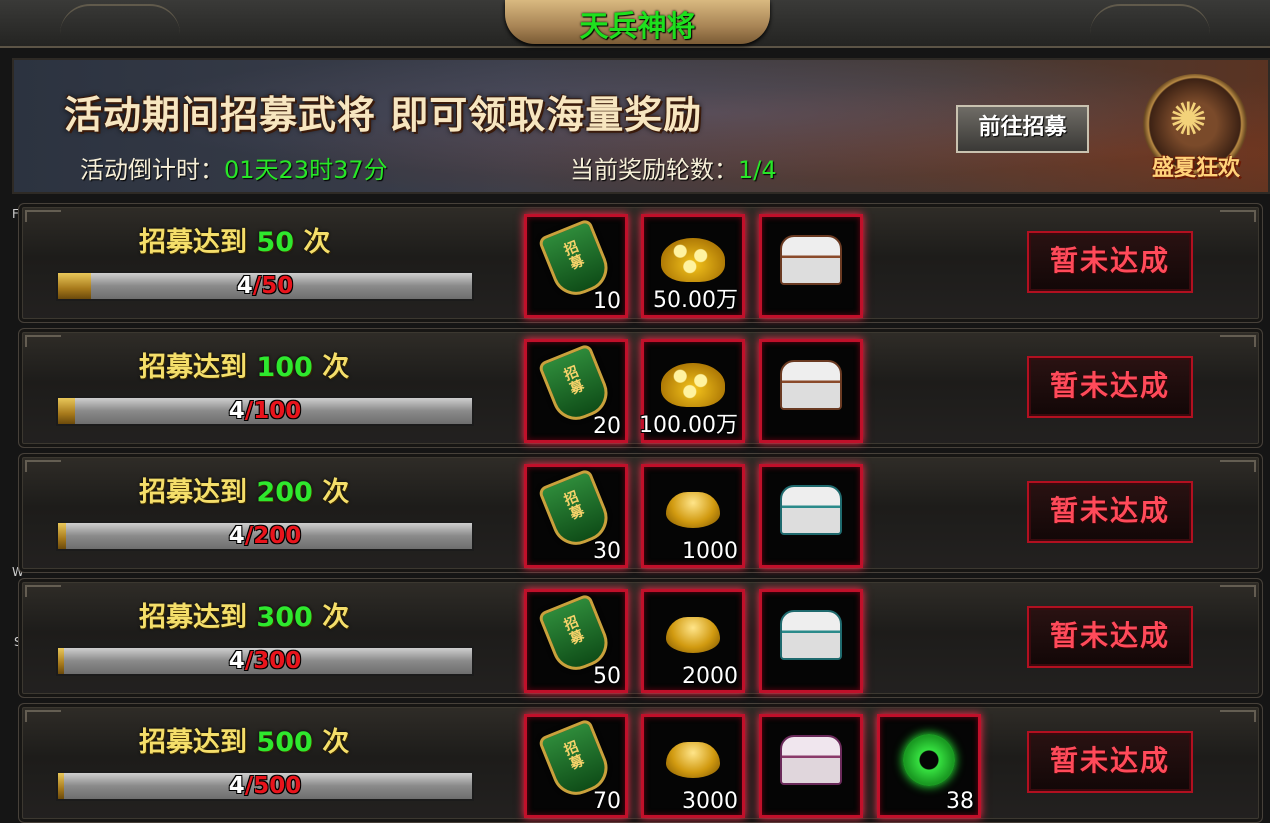 Image resolution: width=1270 pixels, height=823 pixels. Describe the element at coordinates (284, 492) in the screenshot. I see `goal-count: 200` at that location.